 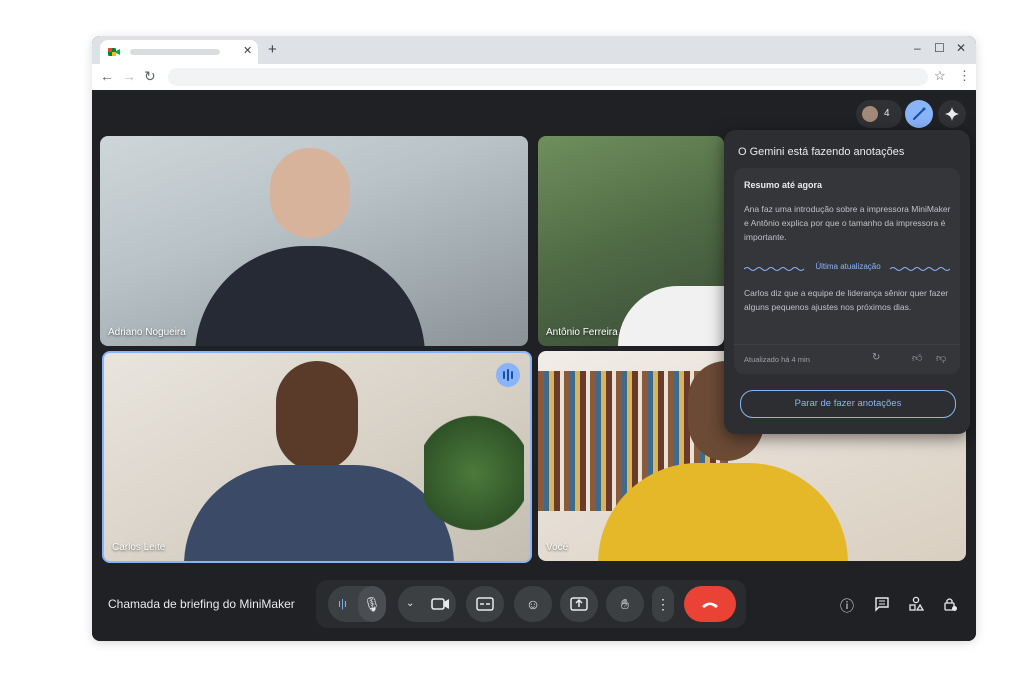 I want to click on close-window-button: ✕, so click(x=961, y=48).